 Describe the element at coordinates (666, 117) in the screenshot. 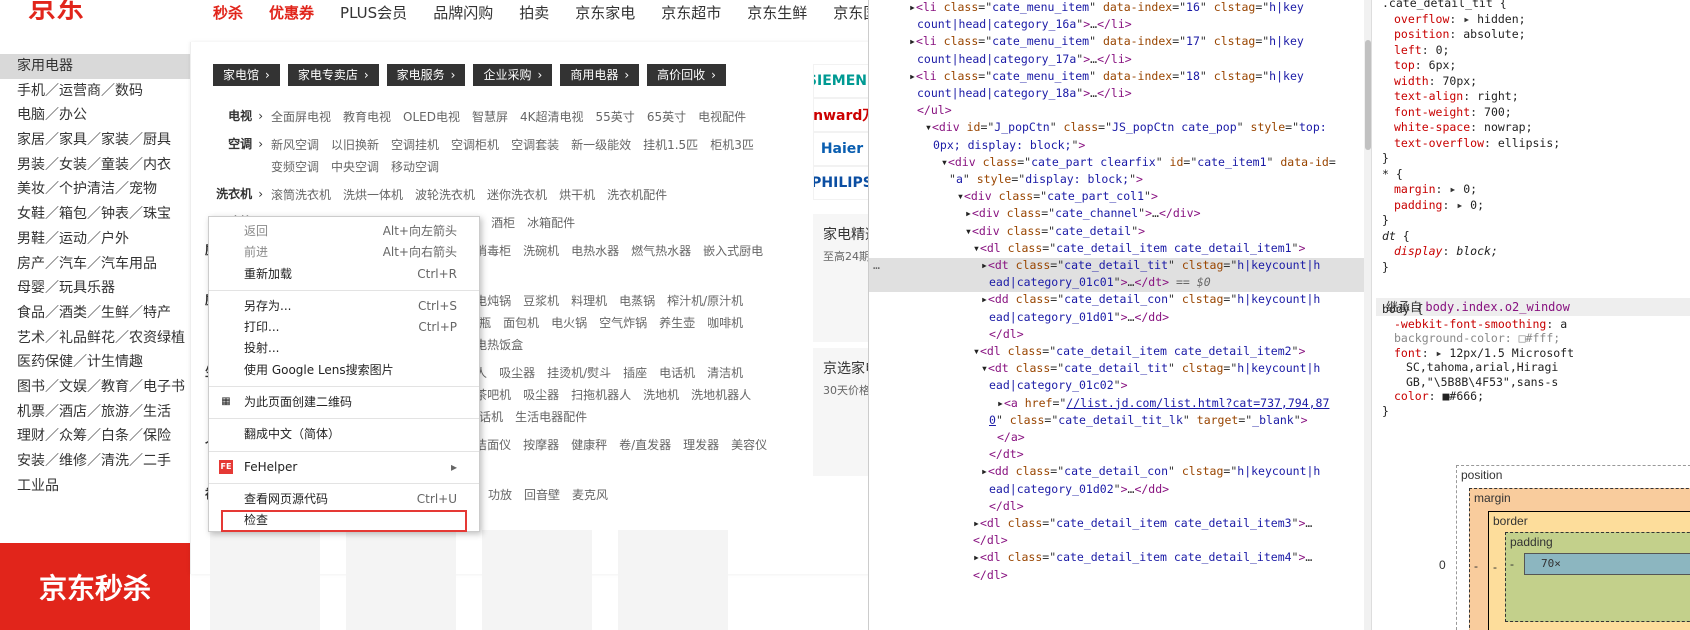

I see `category-link: 65英寸` at that location.